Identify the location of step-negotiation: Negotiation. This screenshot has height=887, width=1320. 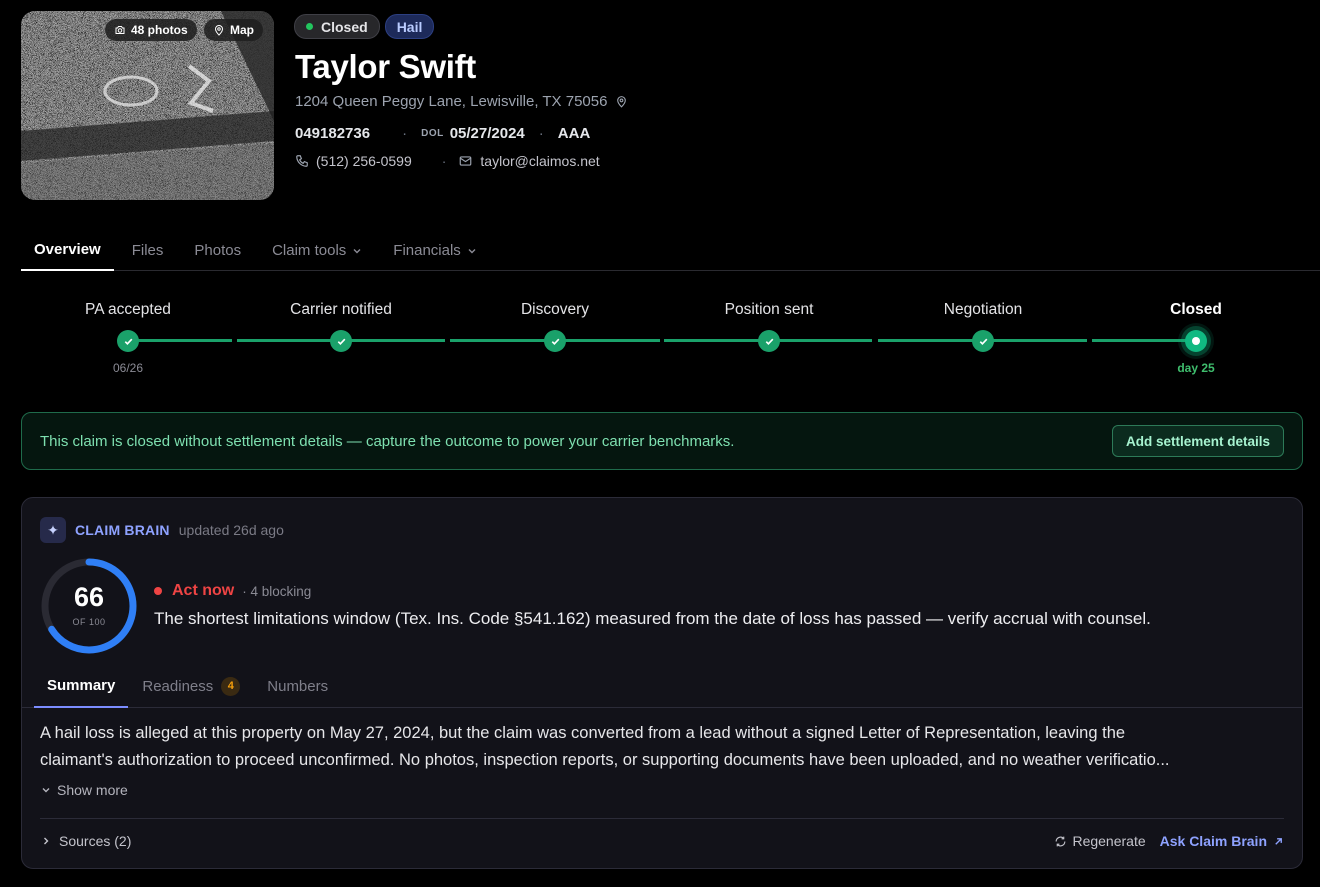
(983, 321).